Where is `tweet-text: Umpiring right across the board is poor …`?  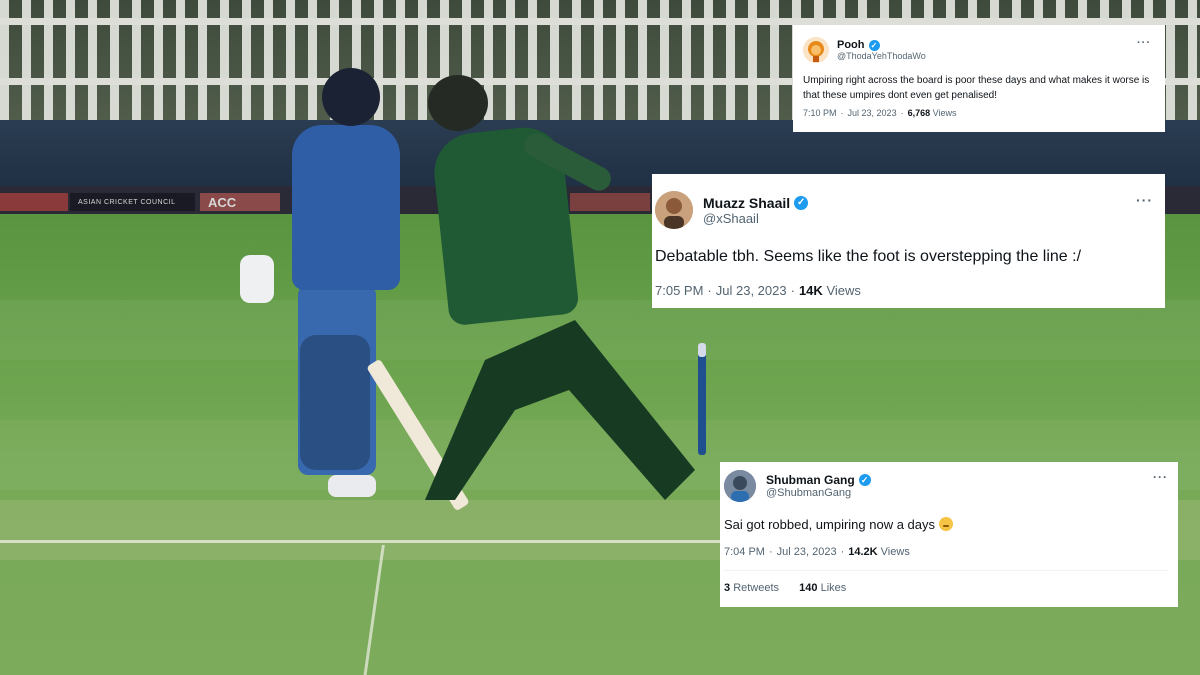 tweet-text: Umpiring right across the board is poor … is located at coordinates (976, 88).